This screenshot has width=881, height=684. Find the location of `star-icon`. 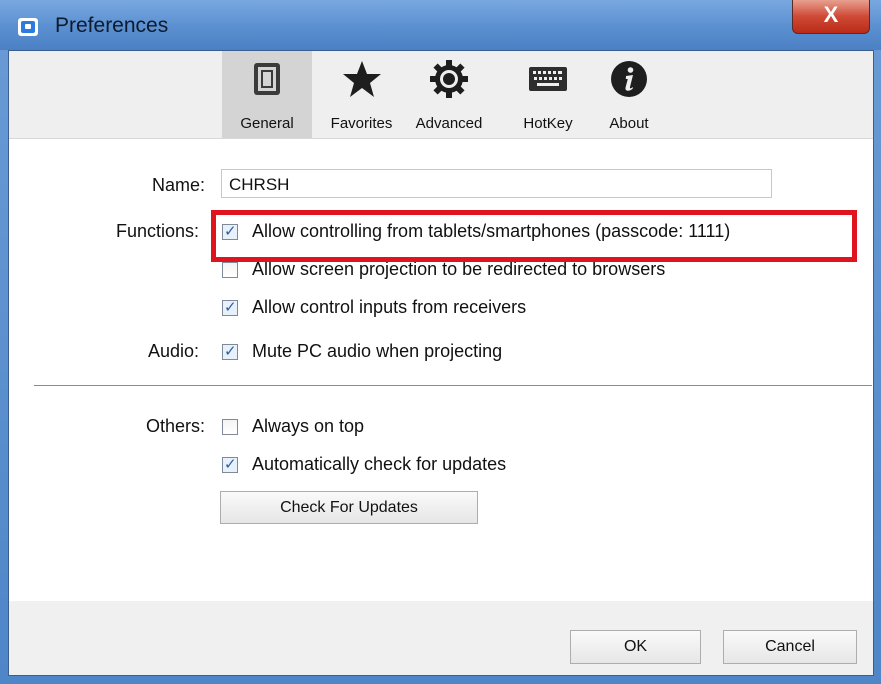

star-icon is located at coordinates (361, 79).